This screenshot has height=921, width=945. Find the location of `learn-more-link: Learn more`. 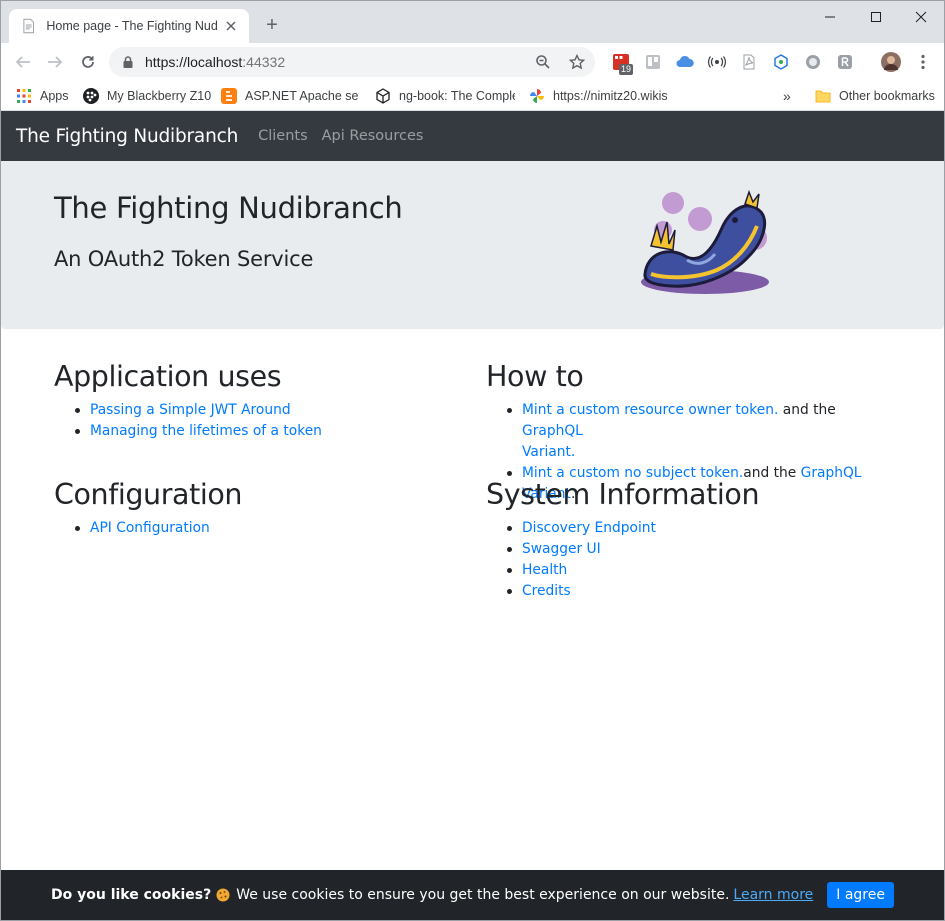

learn-more-link: Learn more is located at coordinates (773, 895).